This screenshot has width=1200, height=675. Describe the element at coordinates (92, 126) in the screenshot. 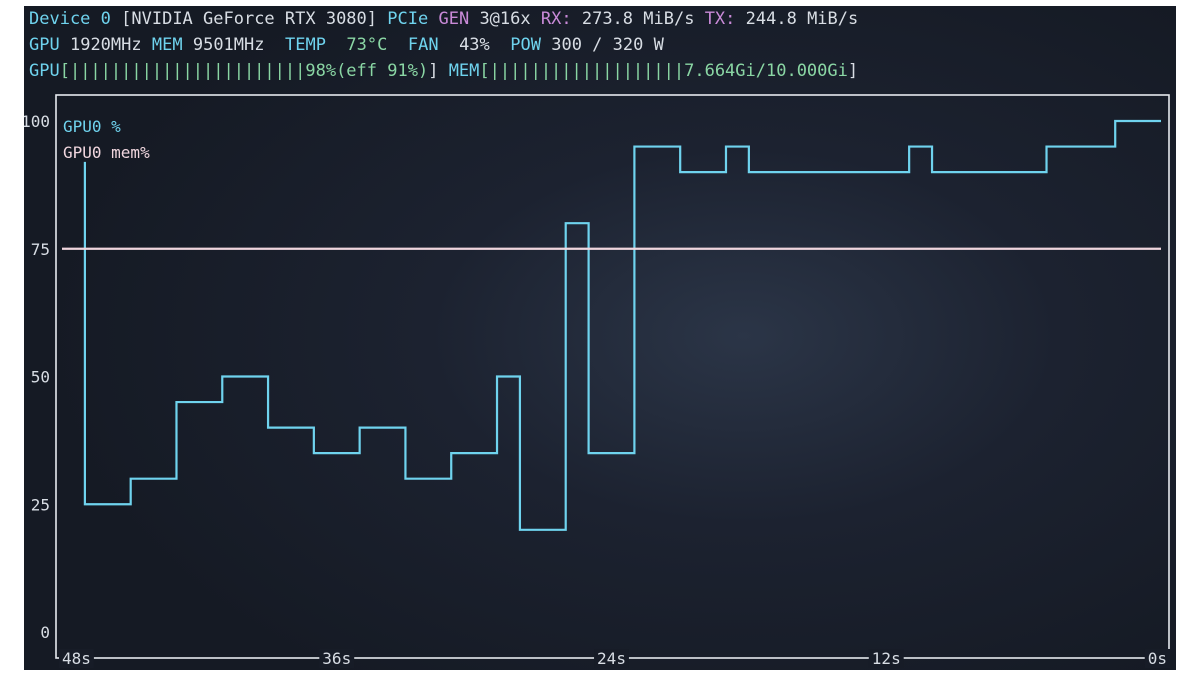

I see `legend-entry: GPU0 %` at that location.